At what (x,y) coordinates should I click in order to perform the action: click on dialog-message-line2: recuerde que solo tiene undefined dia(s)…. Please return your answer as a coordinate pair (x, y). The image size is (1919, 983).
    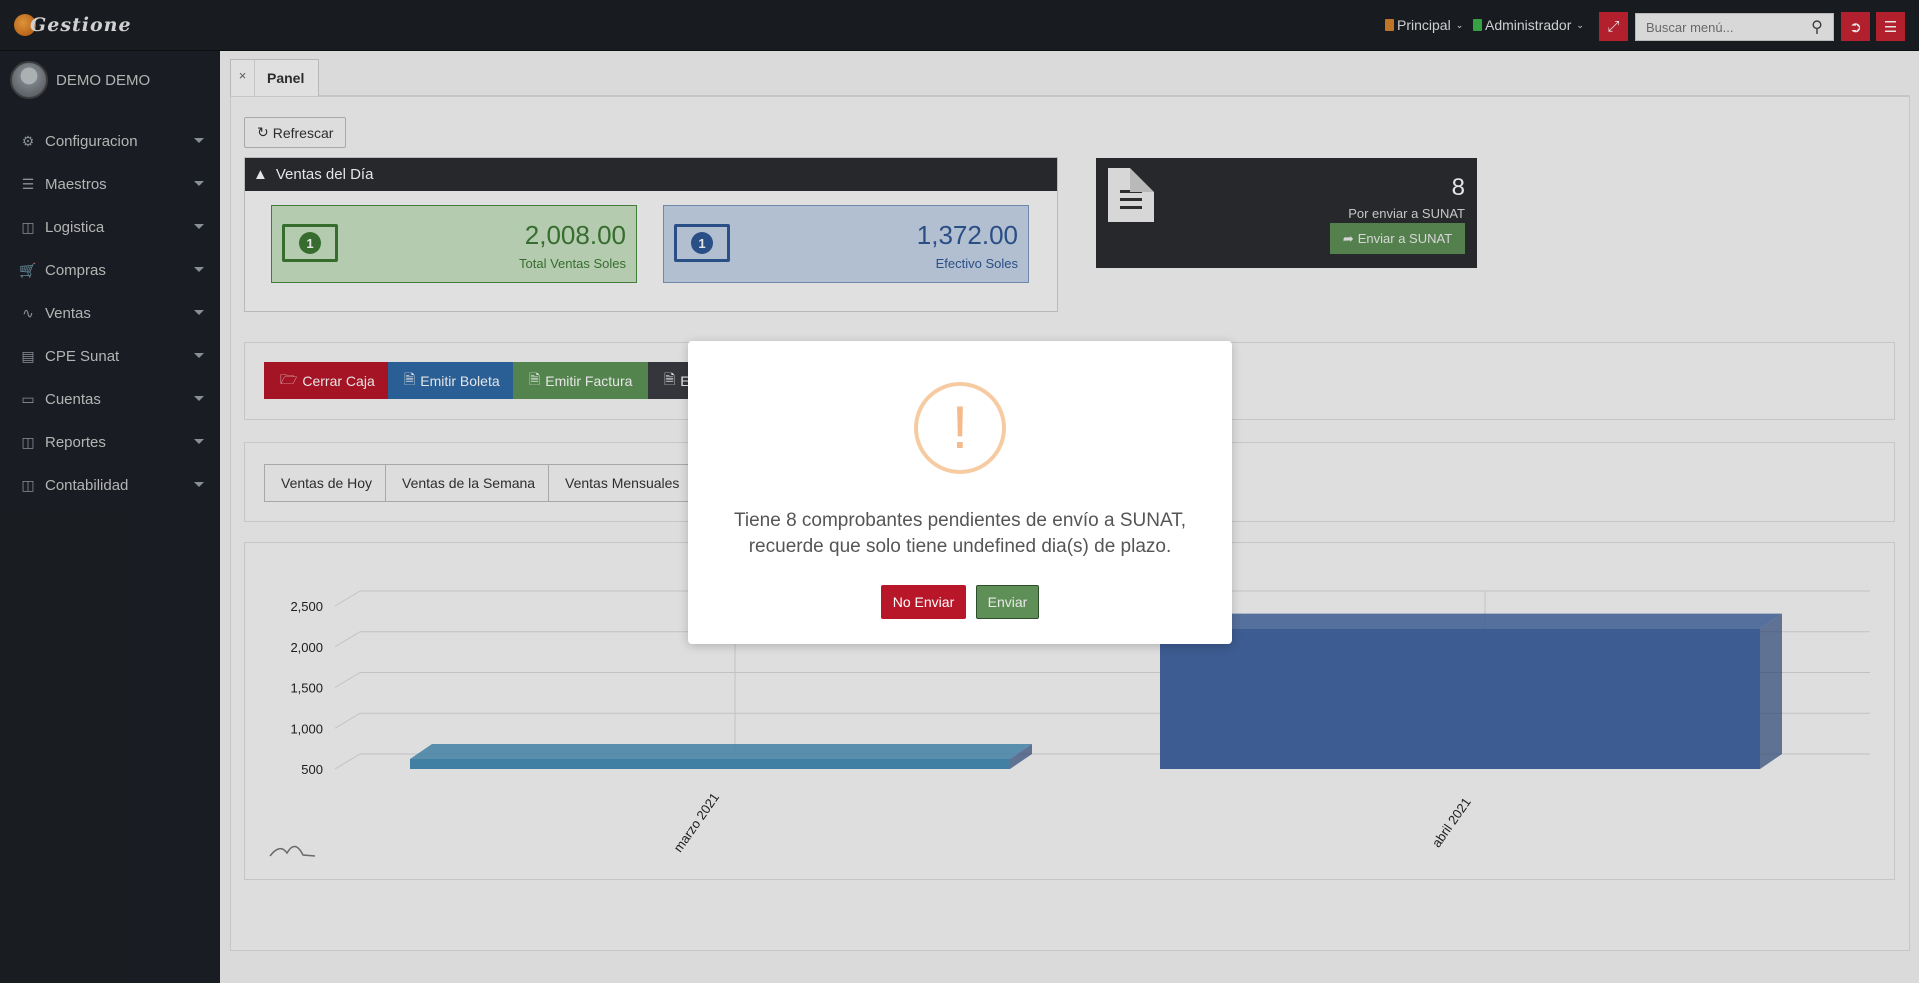
    Looking at the image, I should click on (960, 546).